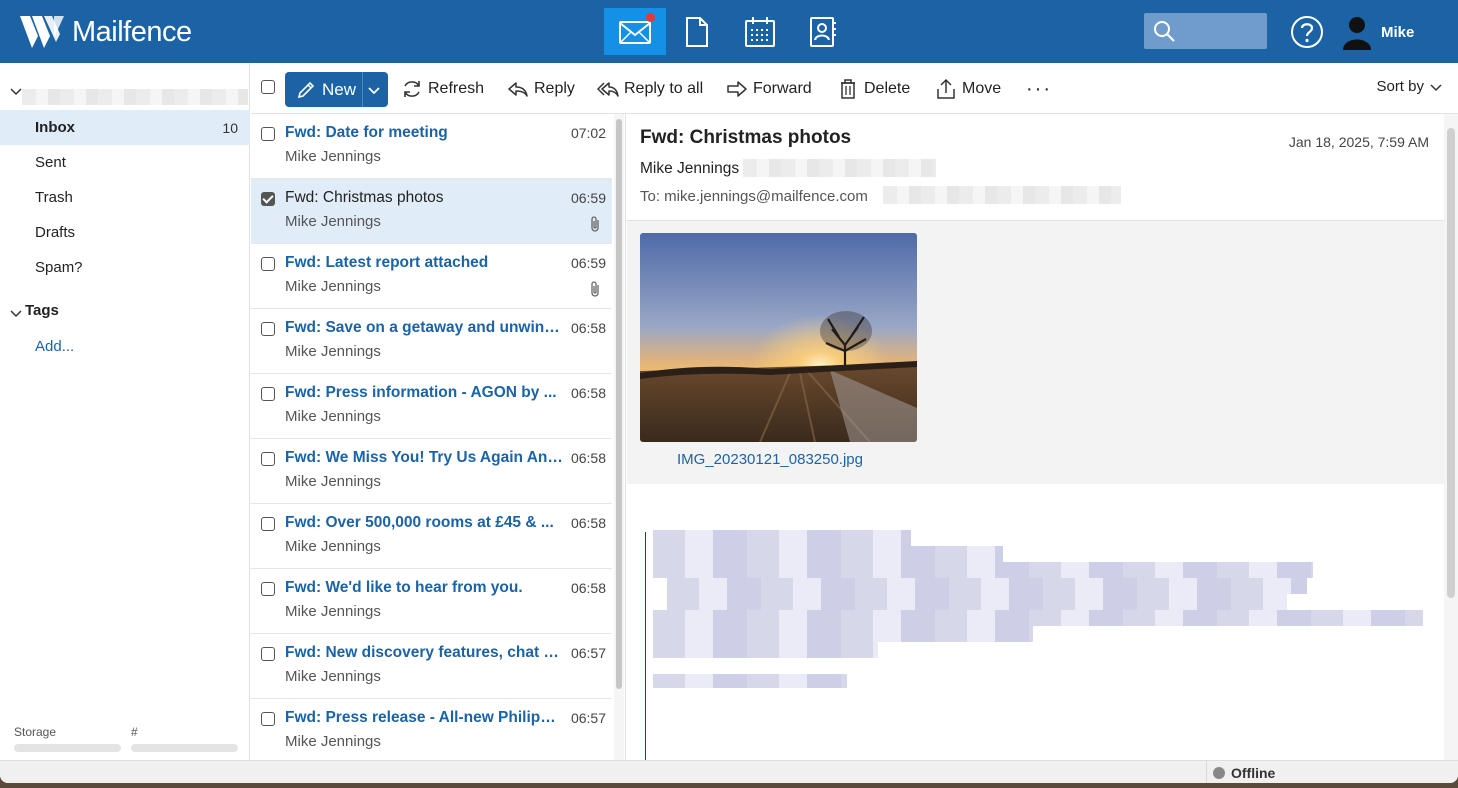 The width and height of the screenshot is (1458, 788). What do you see at coordinates (55, 127) in the screenshot?
I see `folder-label: Inbox` at bounding box center [55, 127].